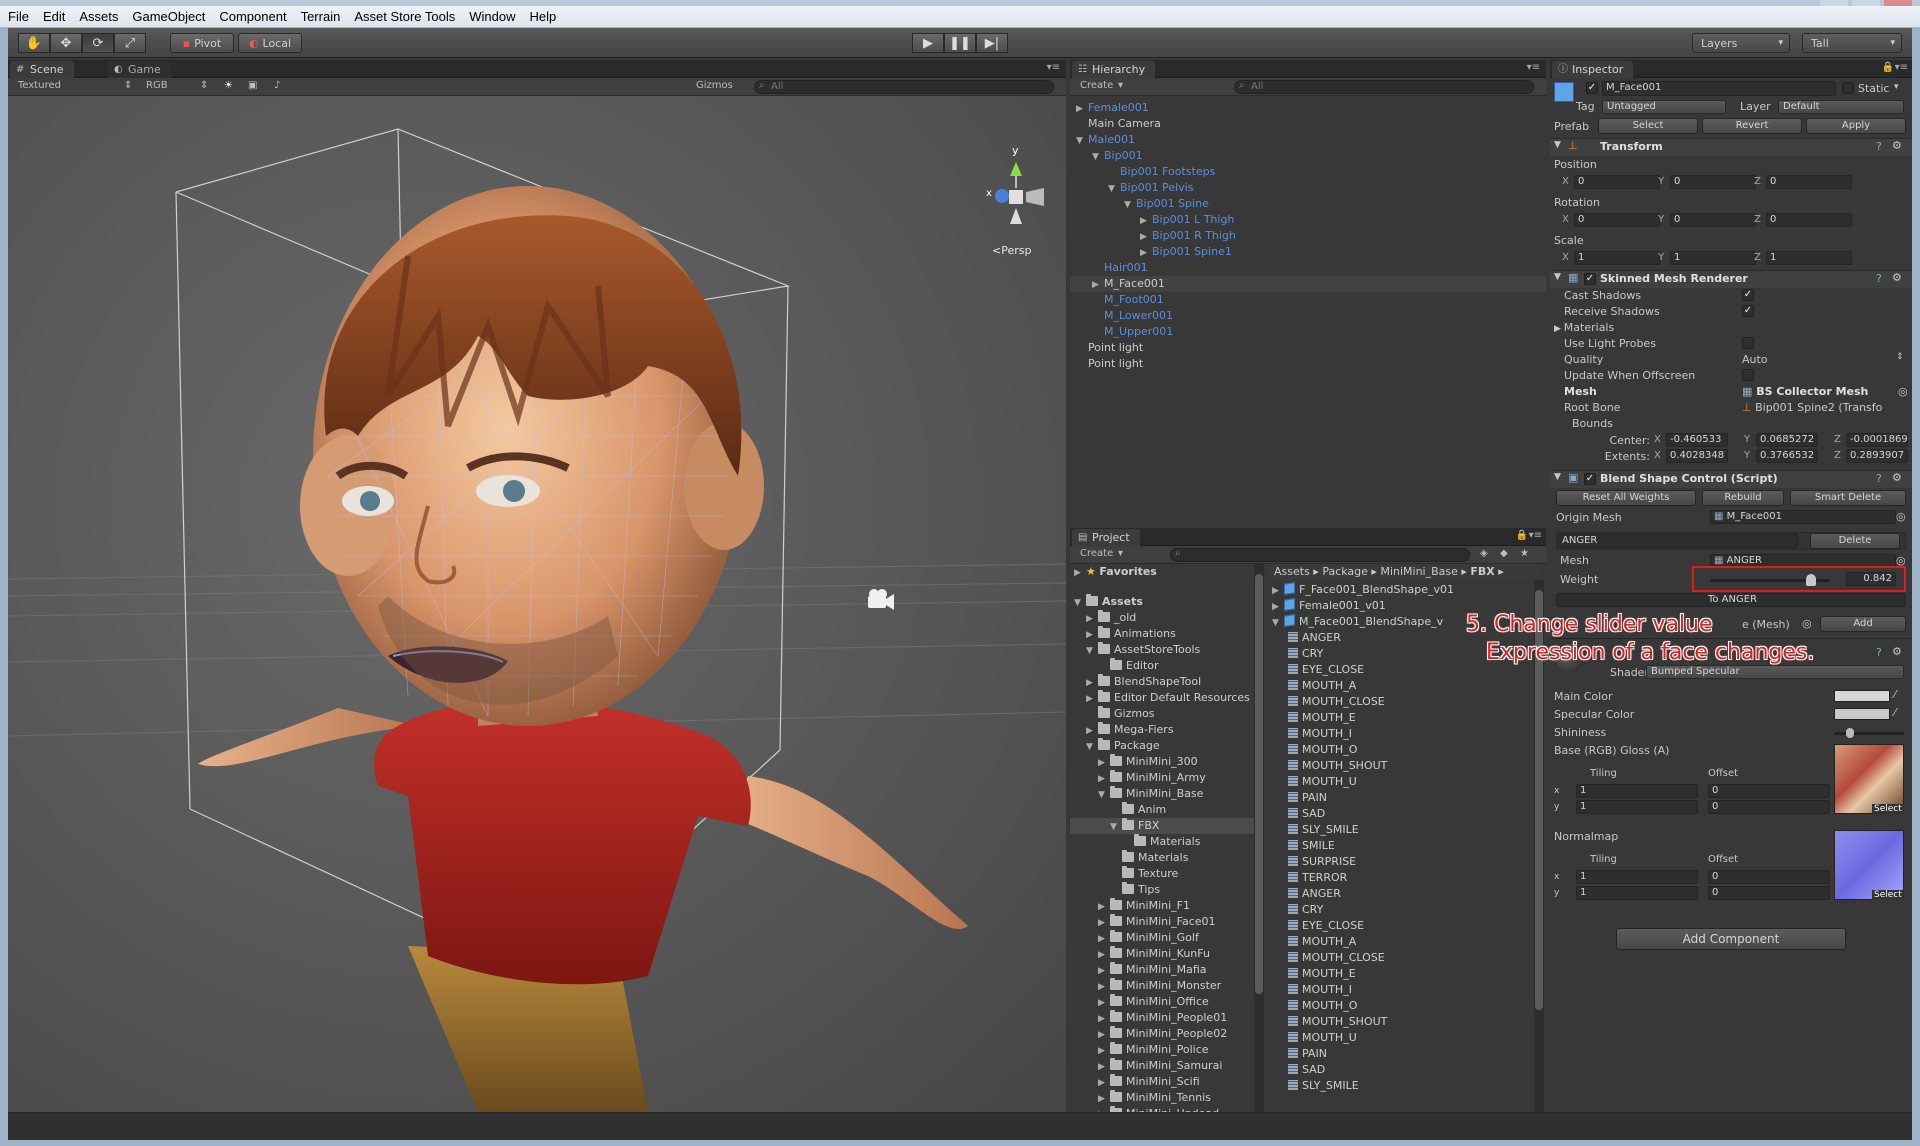 This screenshot has width=1920, height=1146. What do you see at coordinates (714, 85) in the screenshot?
I see `gizmos-dropdown: Gizmos` at bounding box center [714, 85].